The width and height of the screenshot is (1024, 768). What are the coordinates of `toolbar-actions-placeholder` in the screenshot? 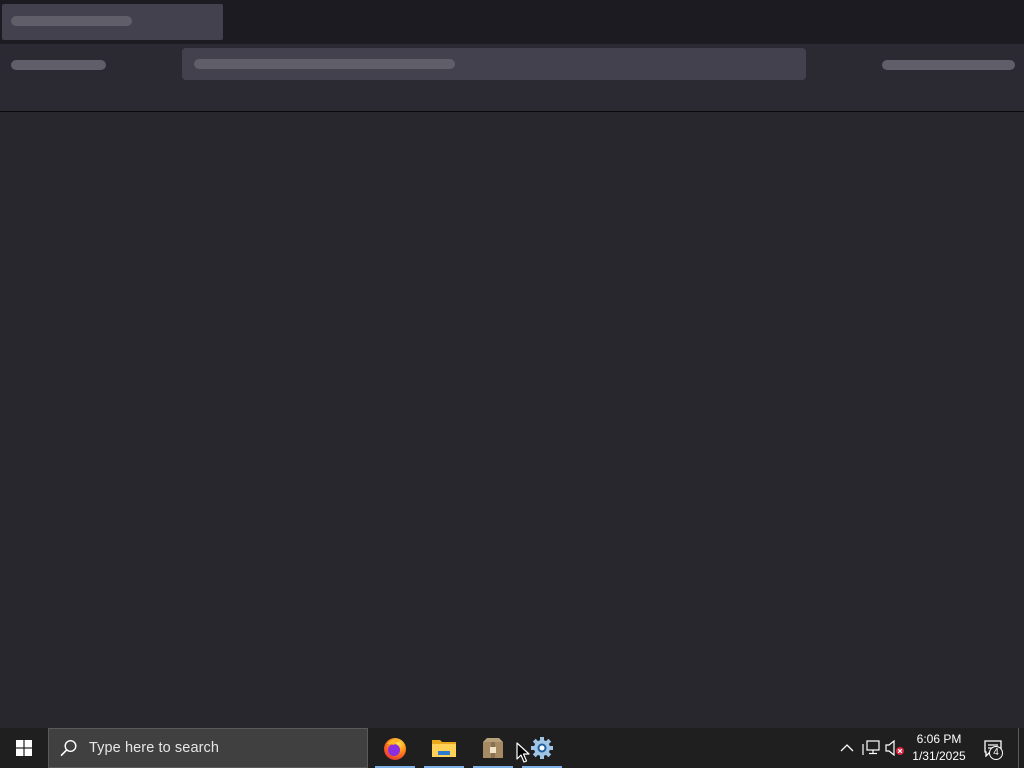 It's located at (948, 65).